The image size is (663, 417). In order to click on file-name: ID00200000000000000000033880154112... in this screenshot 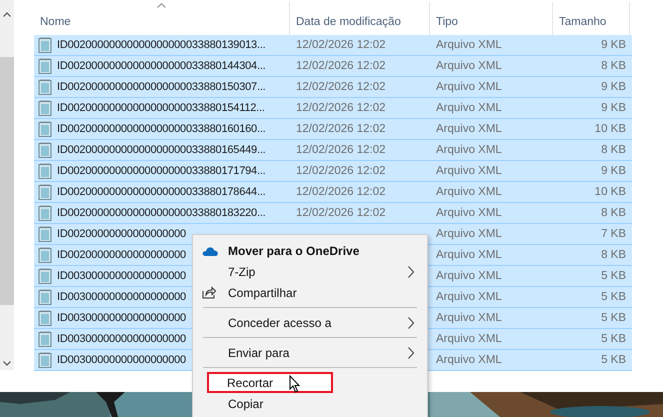, I will do `click(161, 108)`.